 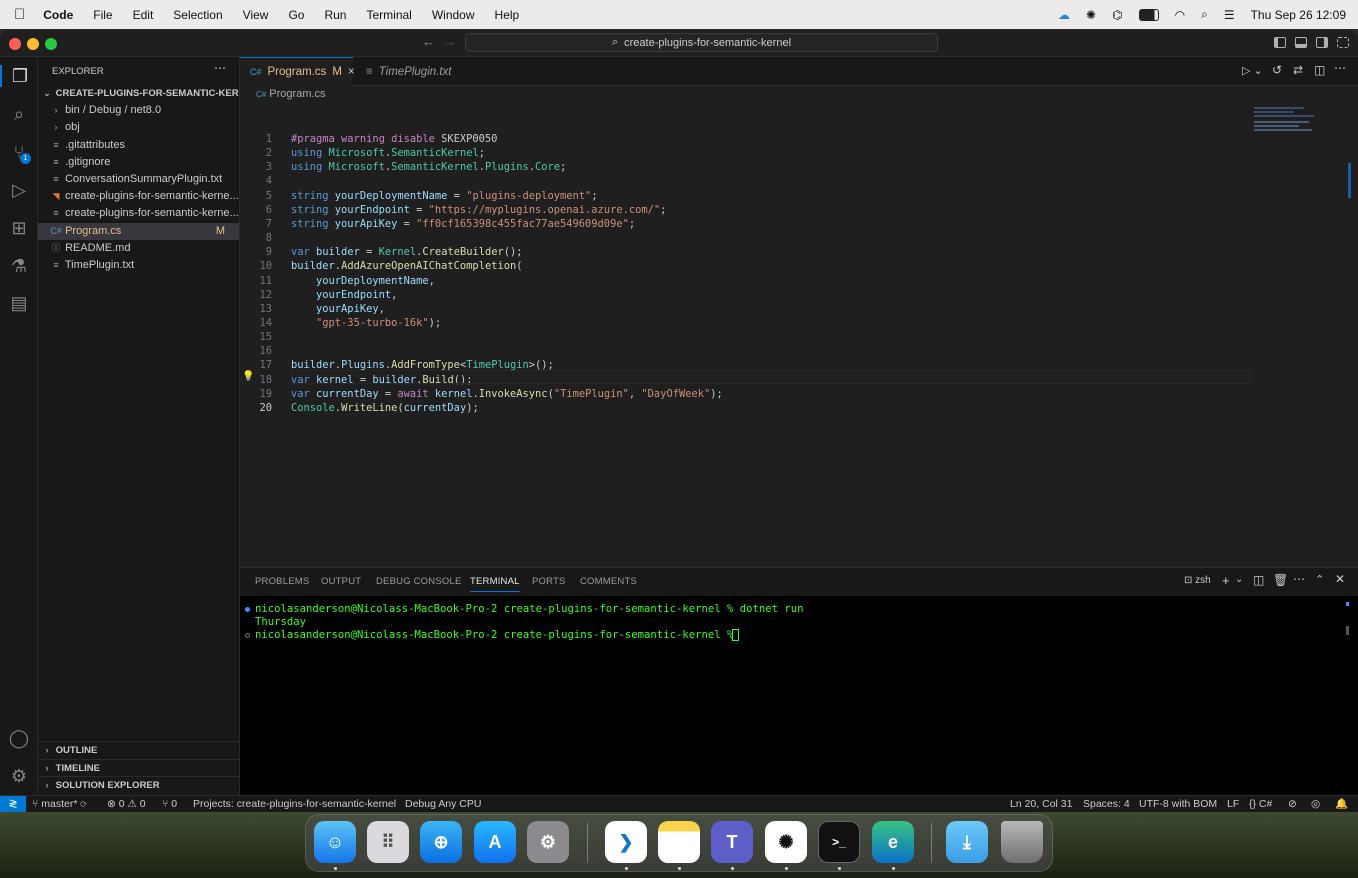 I want to click on customize-layout-icon, so click(x=1343, y=42).